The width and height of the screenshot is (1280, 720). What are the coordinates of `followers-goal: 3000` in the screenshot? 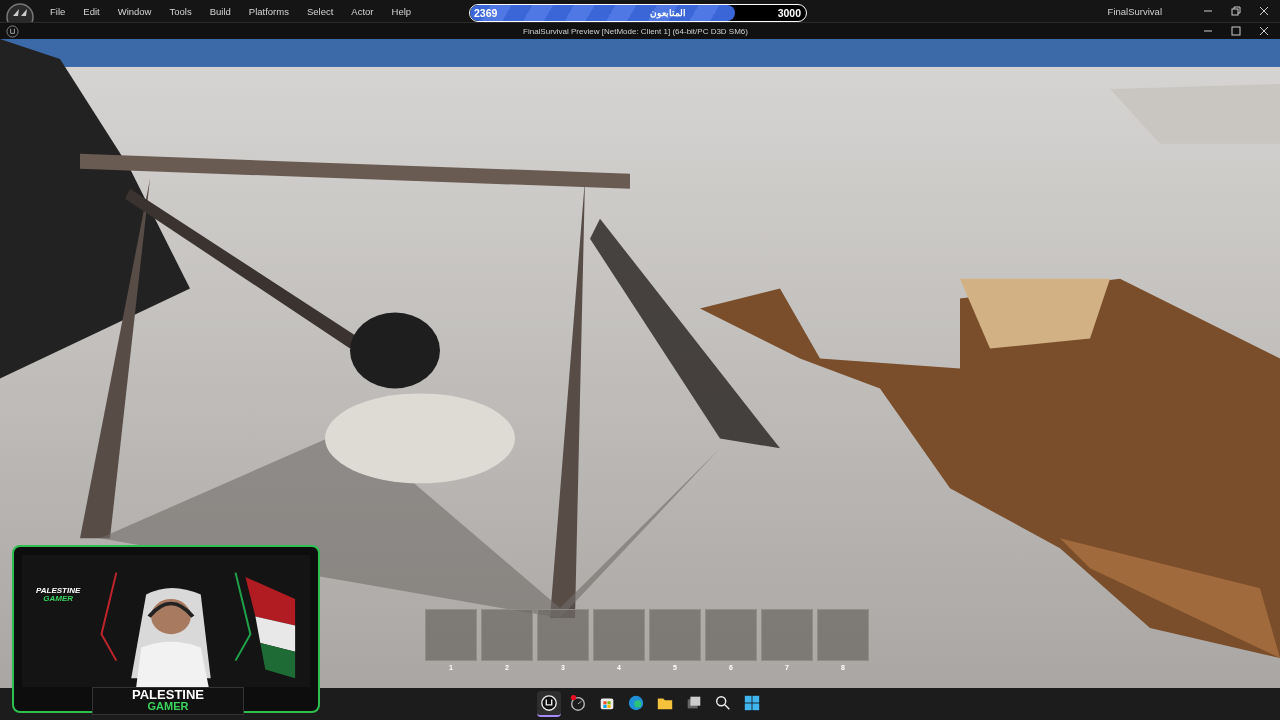 It's located at (789, 13).